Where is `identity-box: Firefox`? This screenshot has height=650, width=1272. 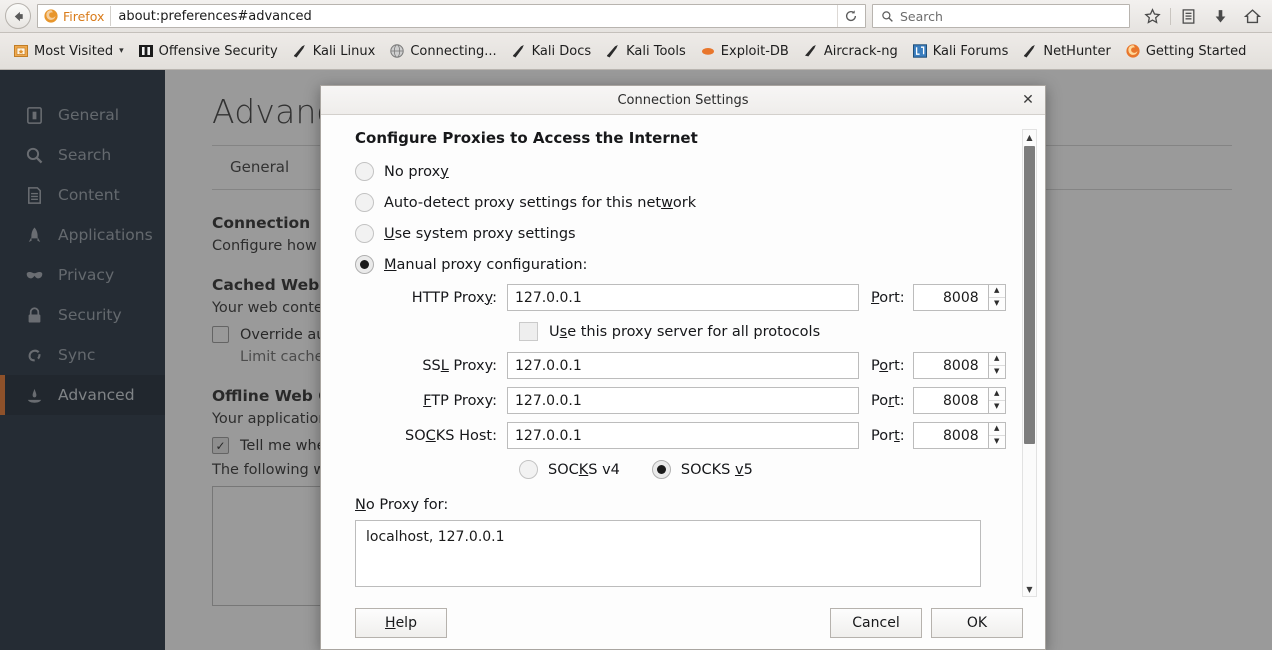
identity-box: Firefox is located at coordinates (76, 16).